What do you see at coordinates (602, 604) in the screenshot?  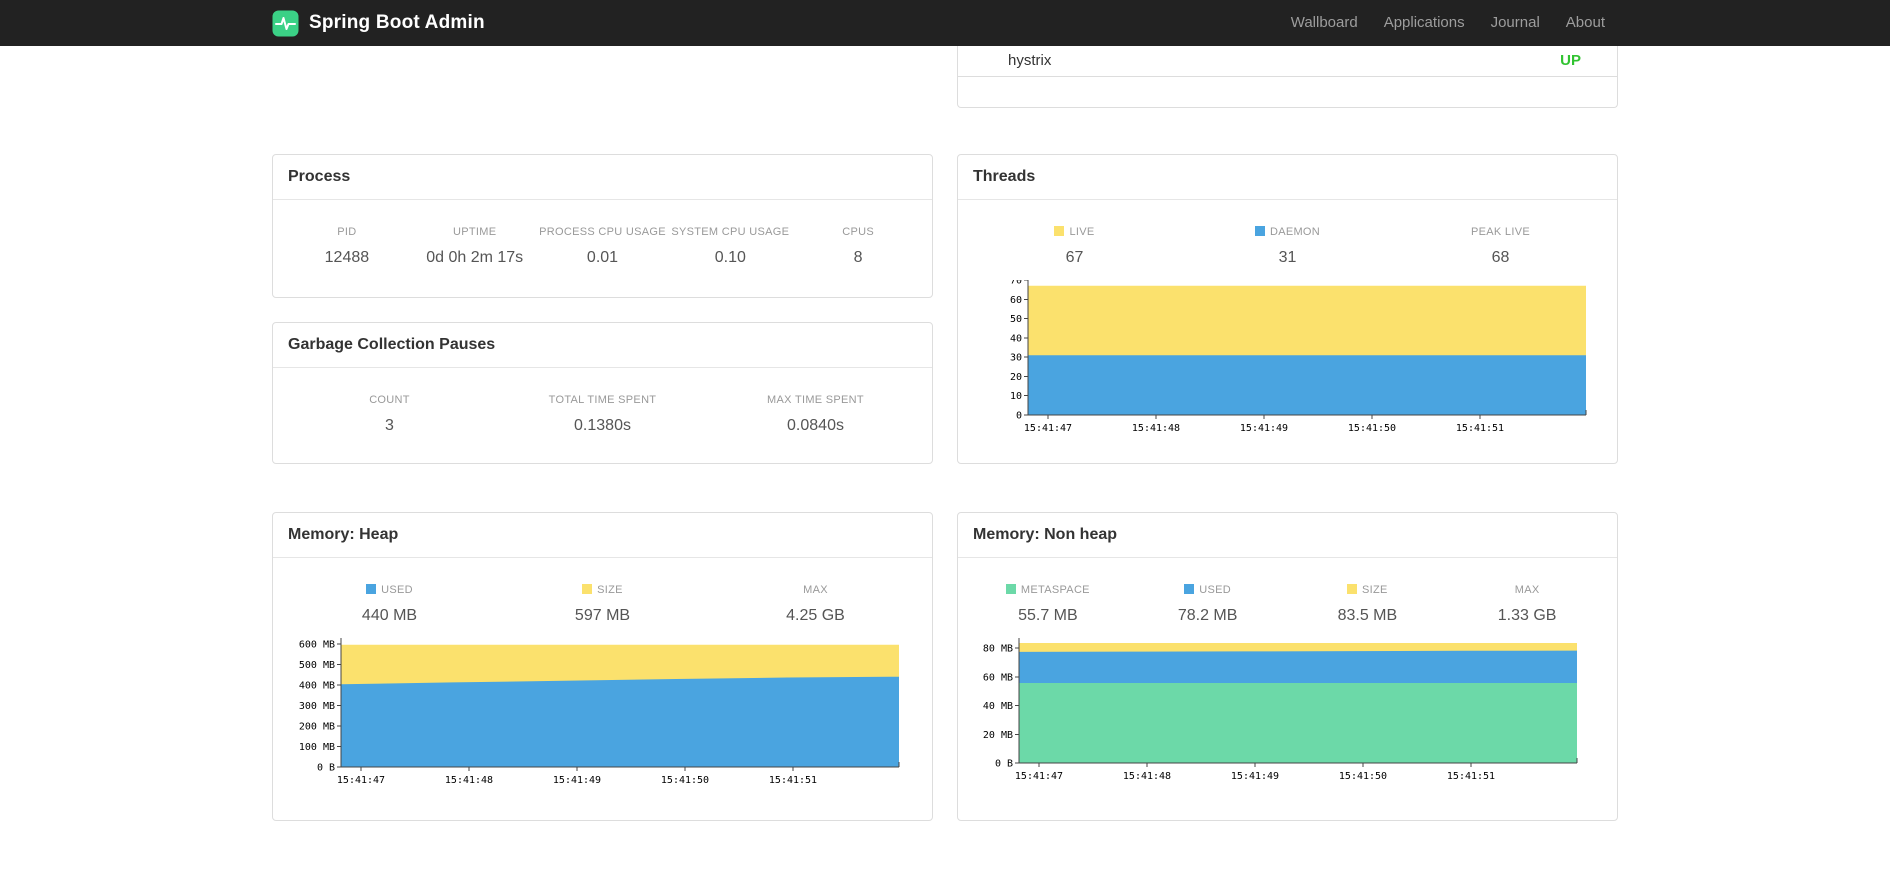 I see `stat-heap-size: SIZE 597 MB` at bounding box center [602, 604].